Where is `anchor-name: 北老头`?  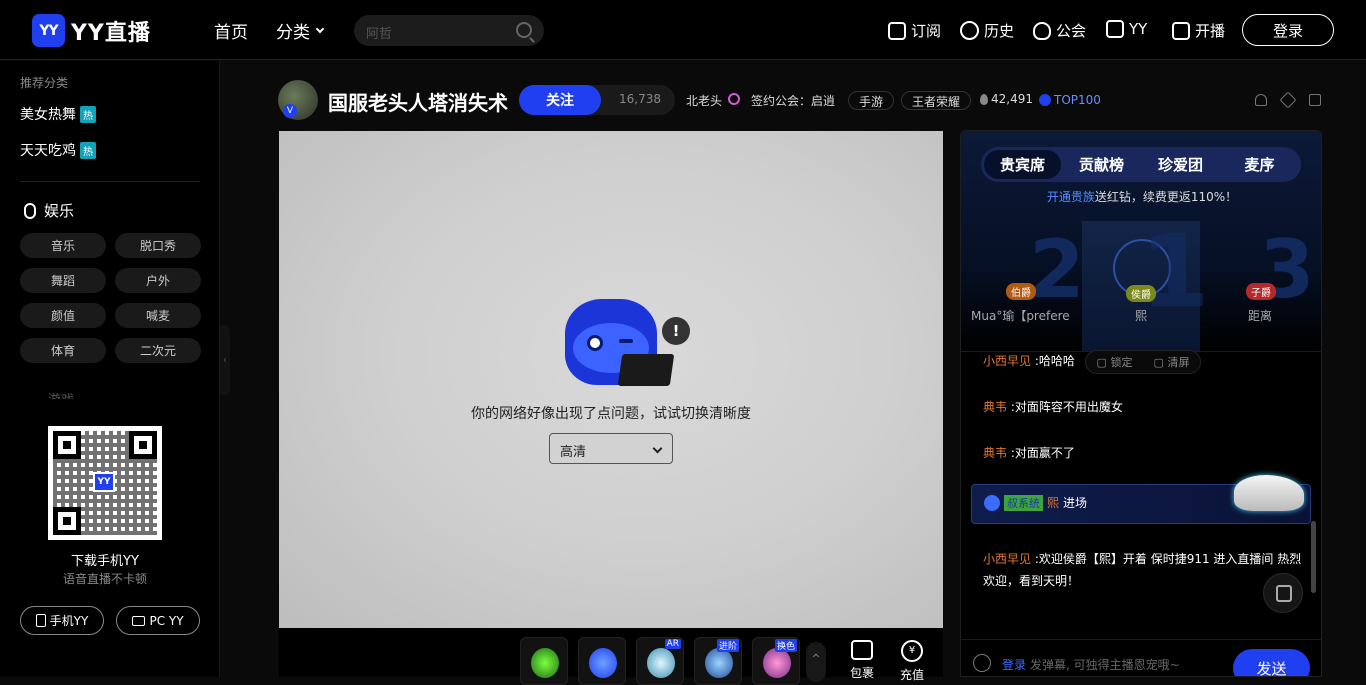 anchor-name: 北老头 is located at coordinates (704, 100).